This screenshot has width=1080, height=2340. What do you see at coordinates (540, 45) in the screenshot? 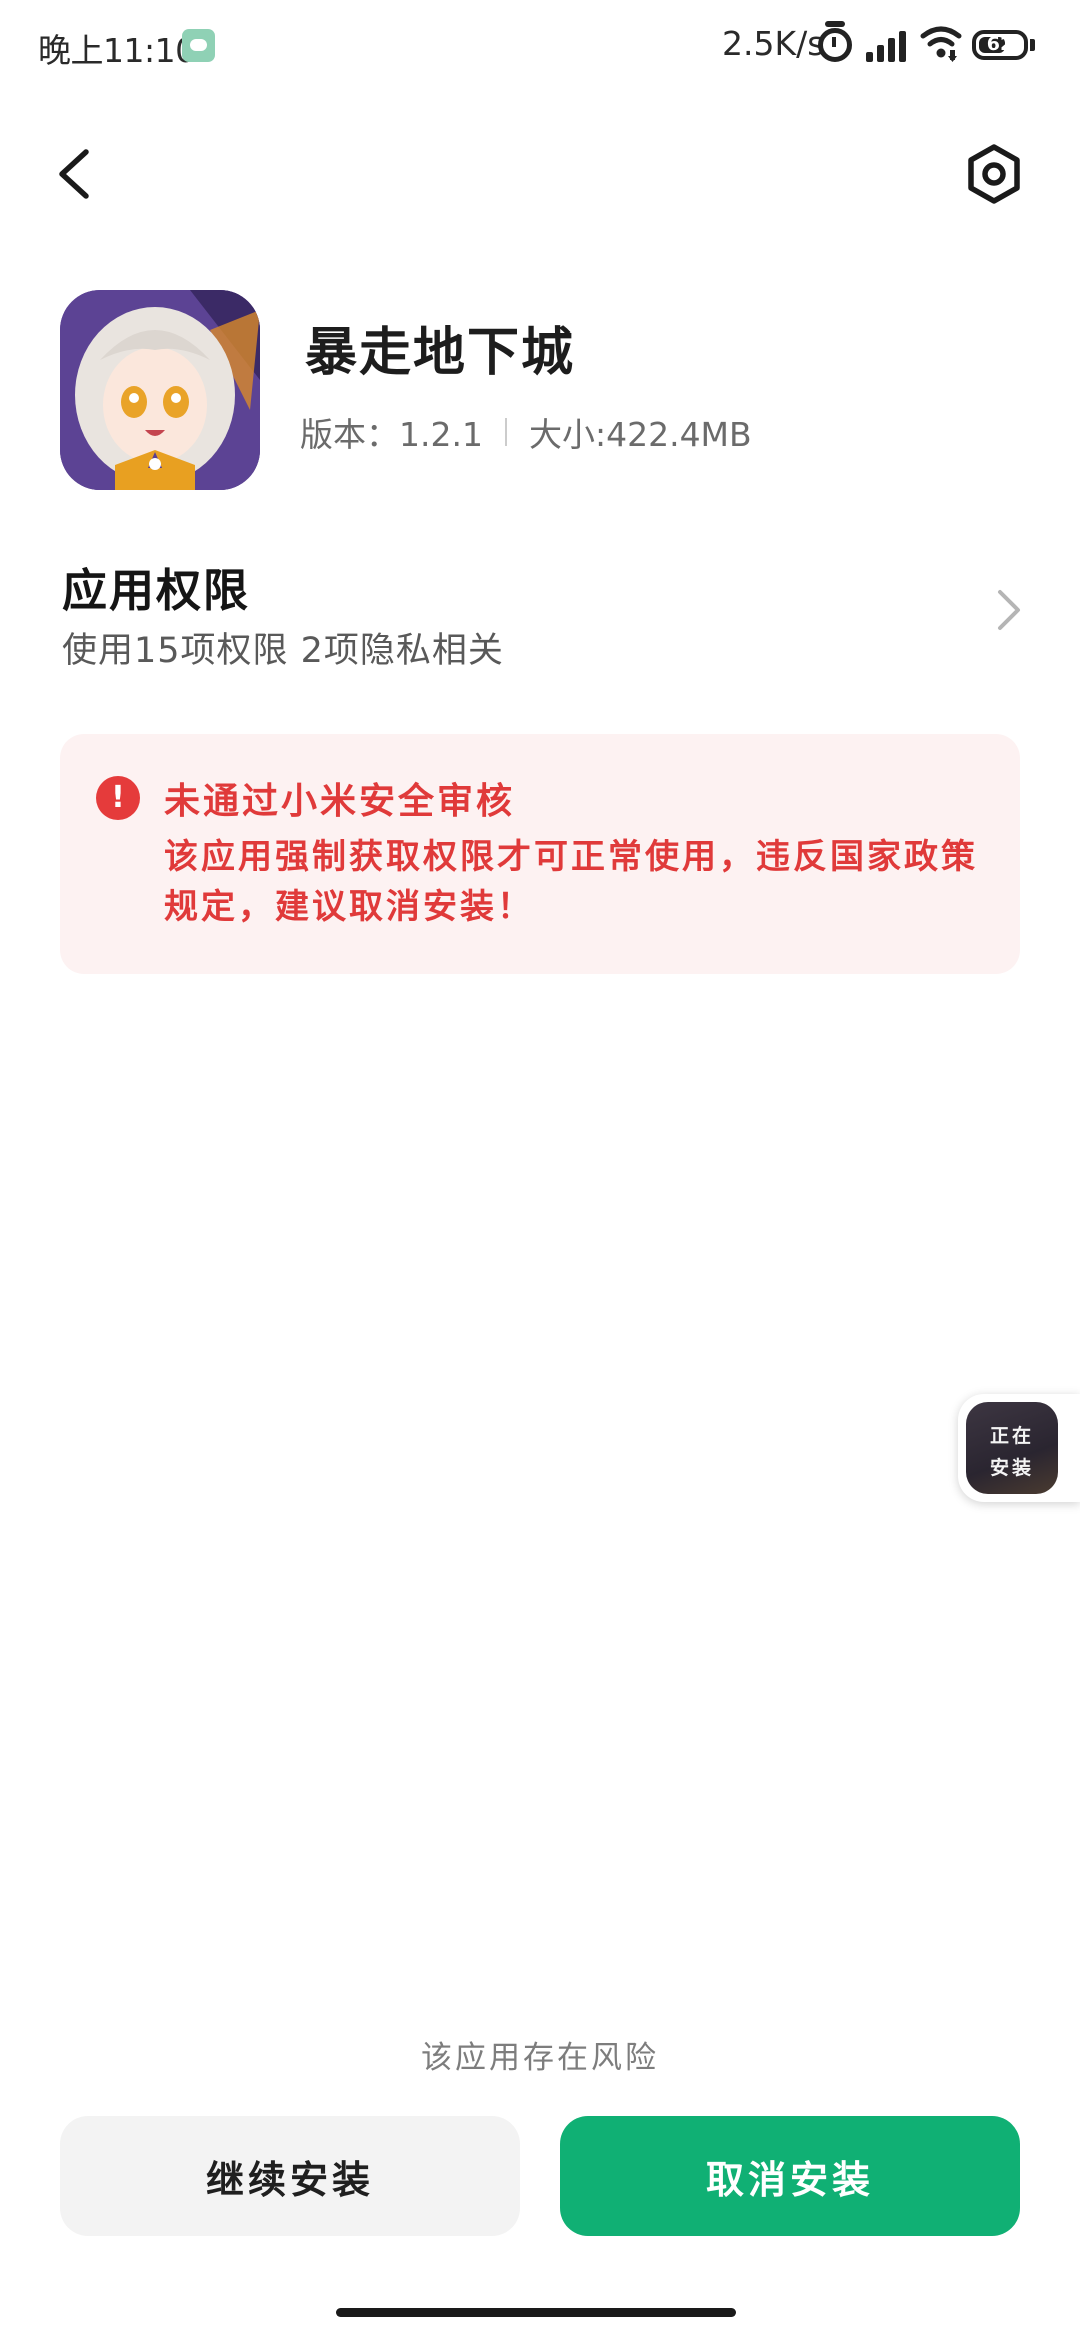
I see `status-bar: 晚上11:10 2.5K/s 62` at bounding box center [540, 45].